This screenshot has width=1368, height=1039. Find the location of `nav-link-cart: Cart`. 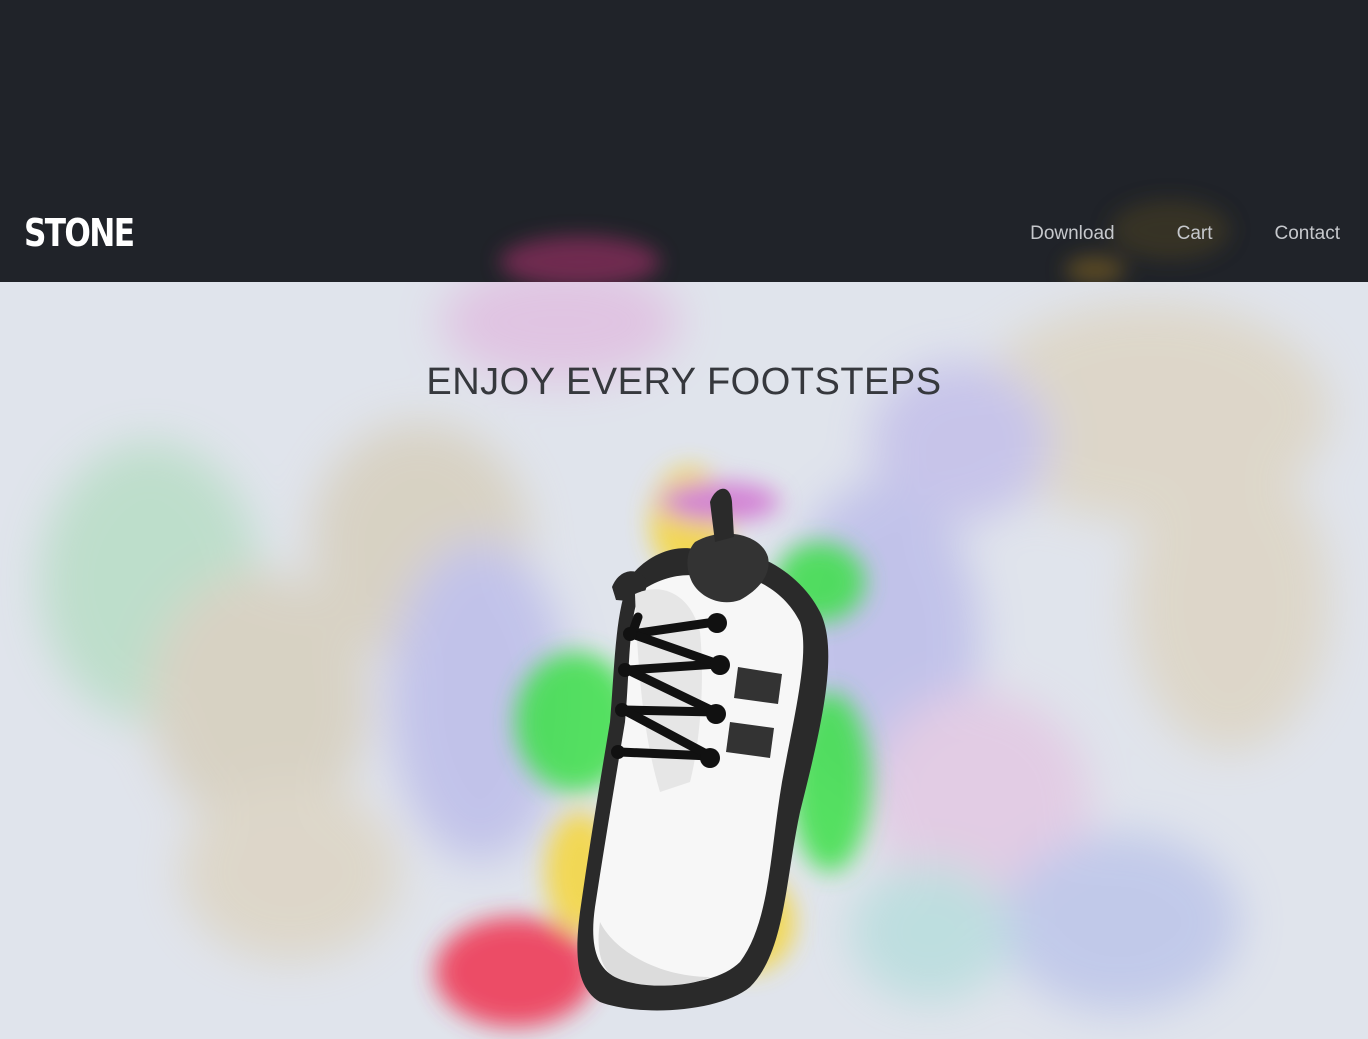

nav-link-cart: Cart is located at coordinates (1195, 234).